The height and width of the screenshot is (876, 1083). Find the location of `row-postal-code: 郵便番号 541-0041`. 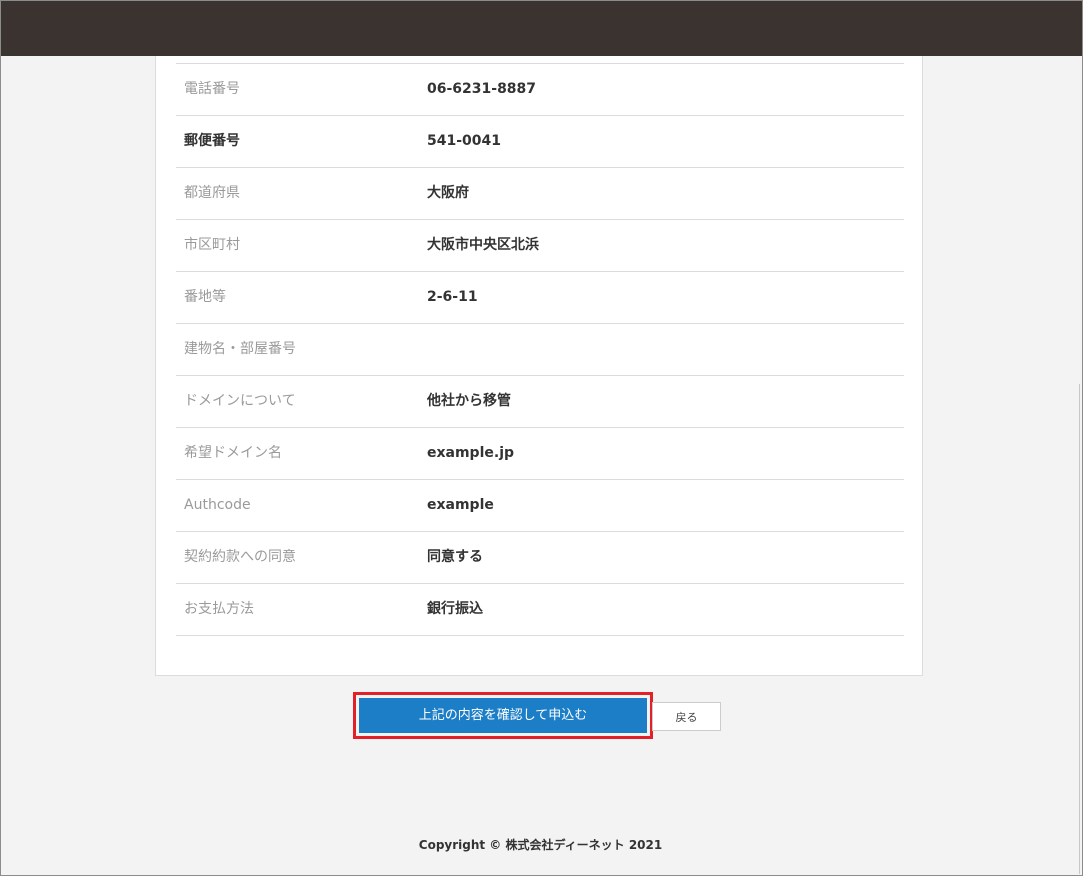

row-postal-code: 郵便番号 541-0041 is located at coordinates (540, 142).